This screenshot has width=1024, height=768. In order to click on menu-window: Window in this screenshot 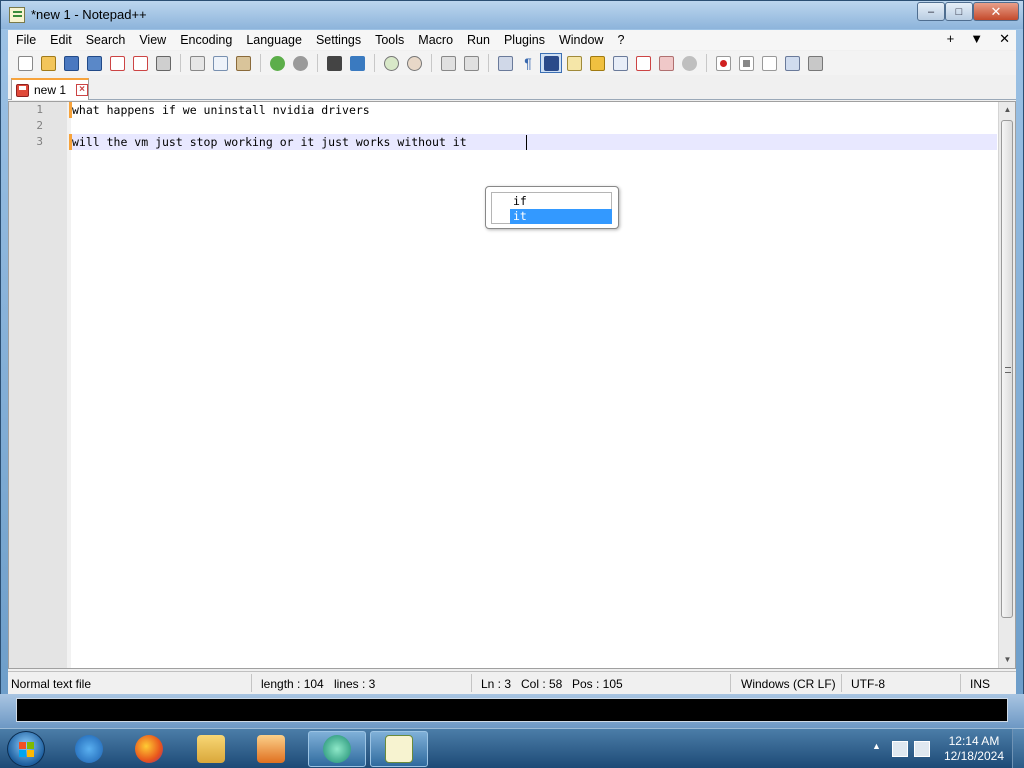, I will do `click(581, 40)`.